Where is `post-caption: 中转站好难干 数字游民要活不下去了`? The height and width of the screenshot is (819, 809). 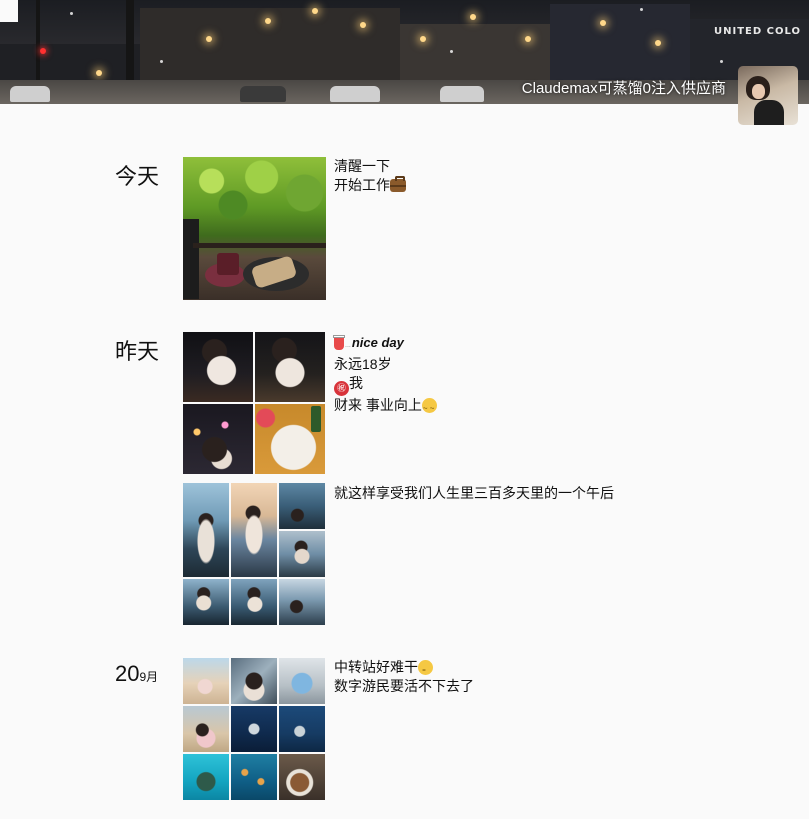 post-caption: 中转站好难干 数字游民要活不下去了 is located at coordinates (404, 677).